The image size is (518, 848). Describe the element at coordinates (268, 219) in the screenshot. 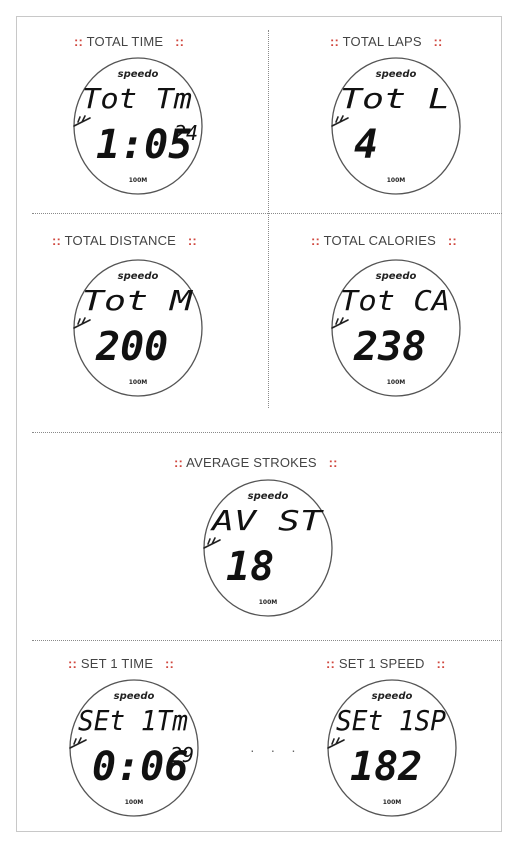

I see `vertical-divider` at that location.